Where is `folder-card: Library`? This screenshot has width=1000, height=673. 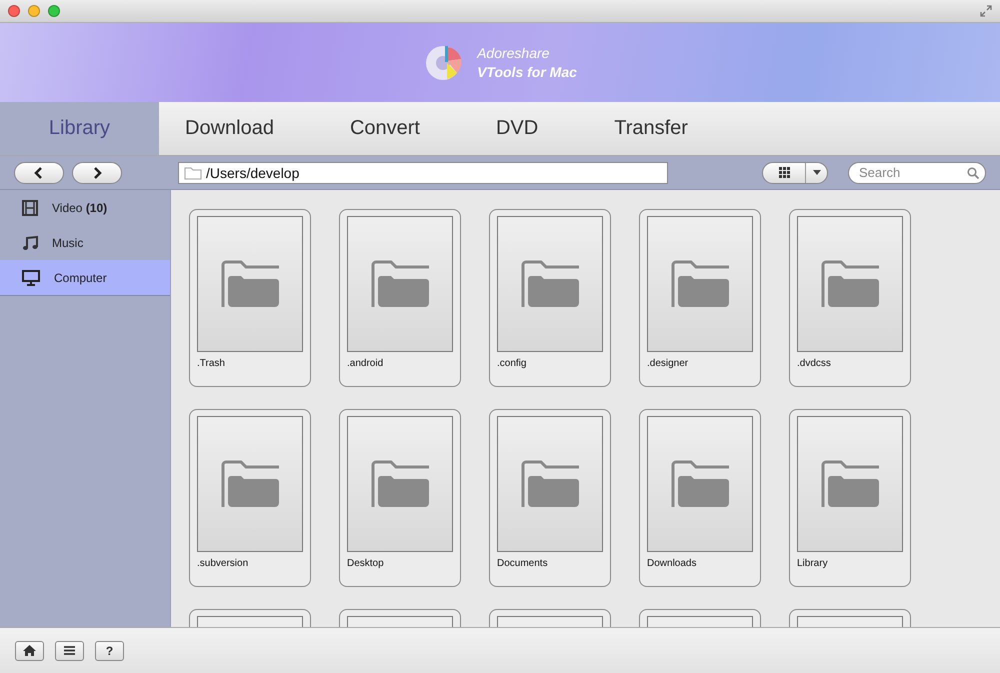 folder-card: Library is located at coordinates (850, 498).